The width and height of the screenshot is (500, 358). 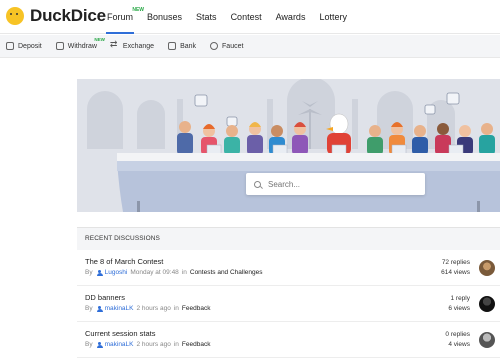 I want to click on new-badge: NEW, so click(x=99, y=39).